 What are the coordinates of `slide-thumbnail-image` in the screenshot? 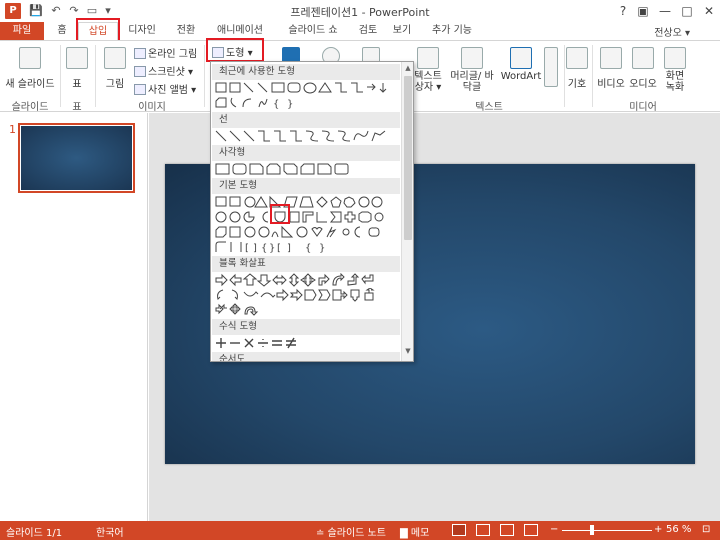 It's located at (76, 158).